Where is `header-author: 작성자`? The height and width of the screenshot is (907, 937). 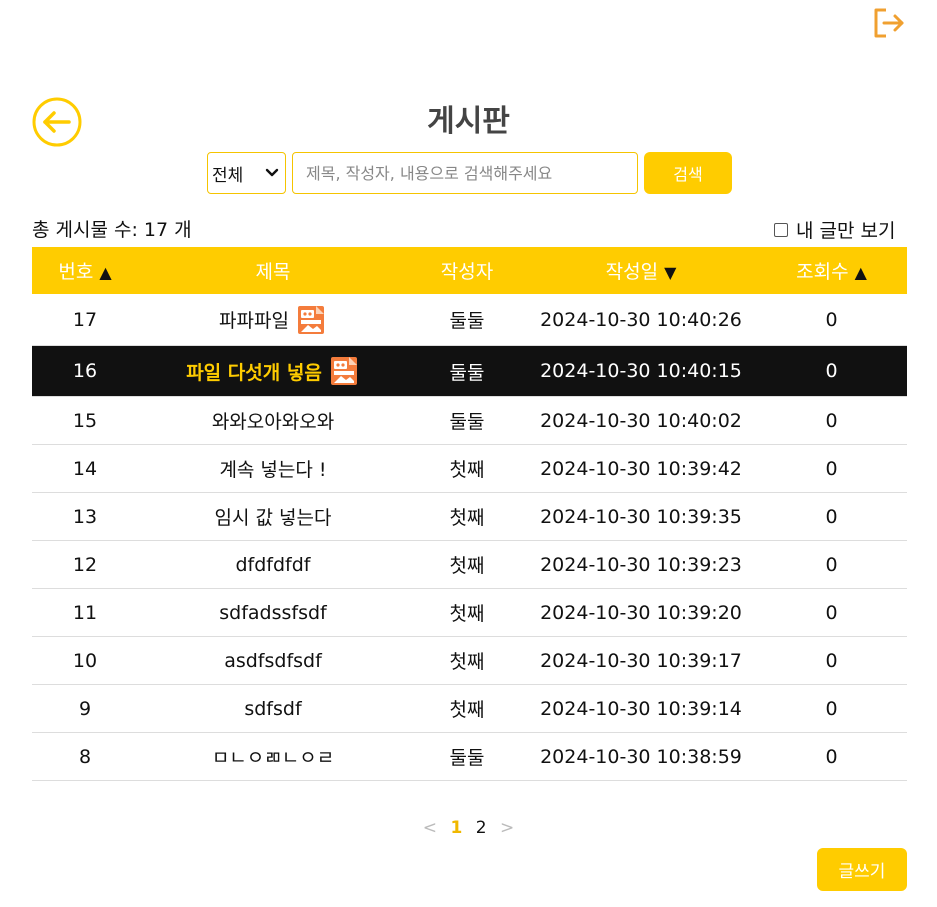
header-author: 작성자 is located at coordinates (467, 272).